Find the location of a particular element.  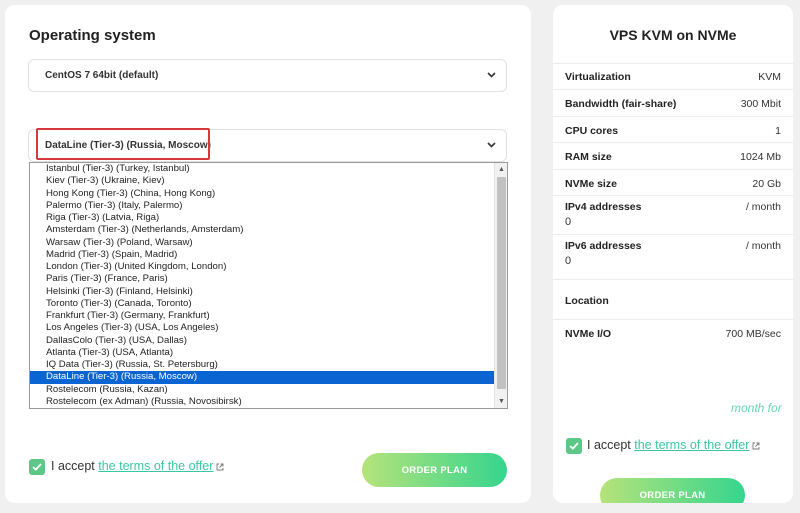

dropdown-option: Frankfurt (Tier-3) (Germany, Frankfurt) is located at coordinates (262, 316).